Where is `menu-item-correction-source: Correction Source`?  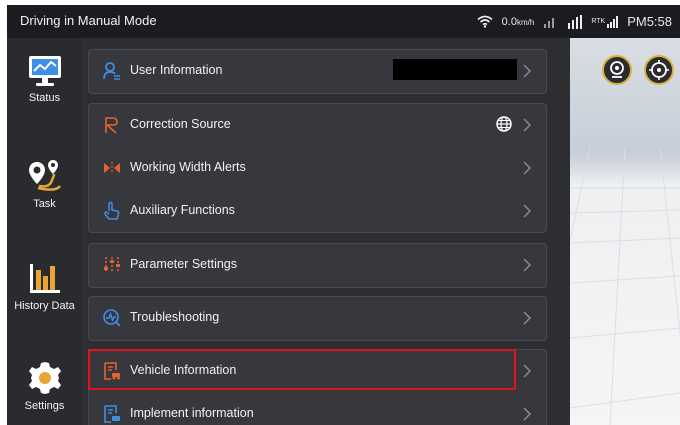 menu-item-correction-source: Correction Source is located at coordinates (317, 125).